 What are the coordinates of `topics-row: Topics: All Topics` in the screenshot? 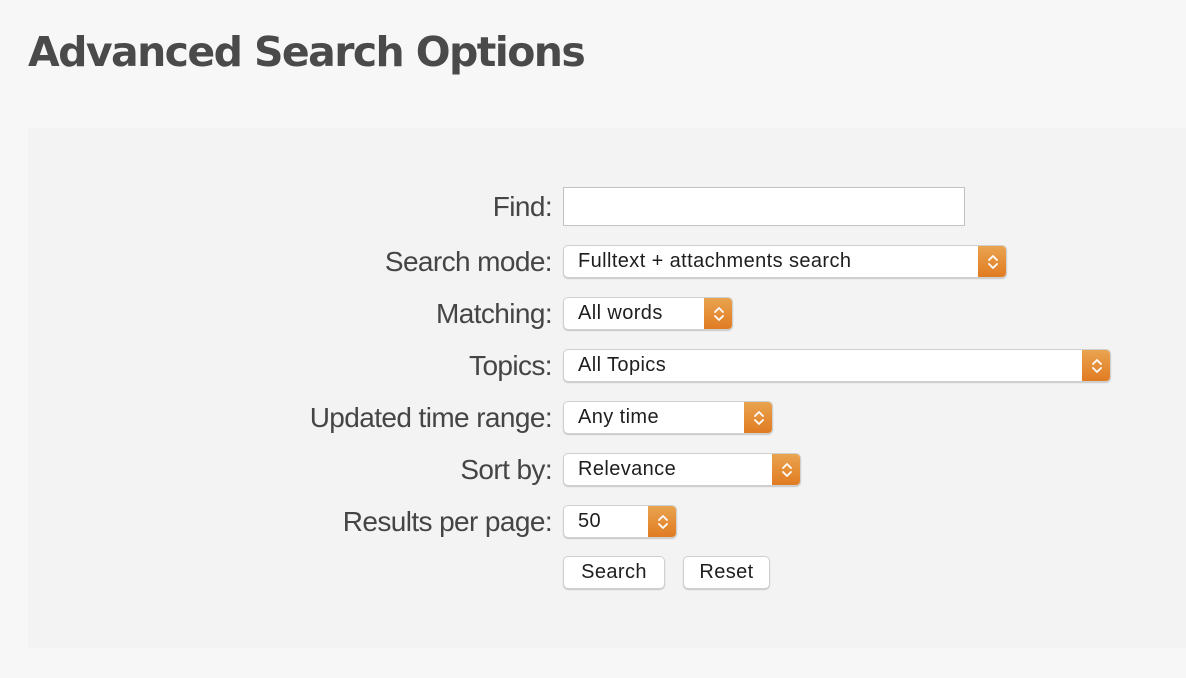 It's located at (607, 366).